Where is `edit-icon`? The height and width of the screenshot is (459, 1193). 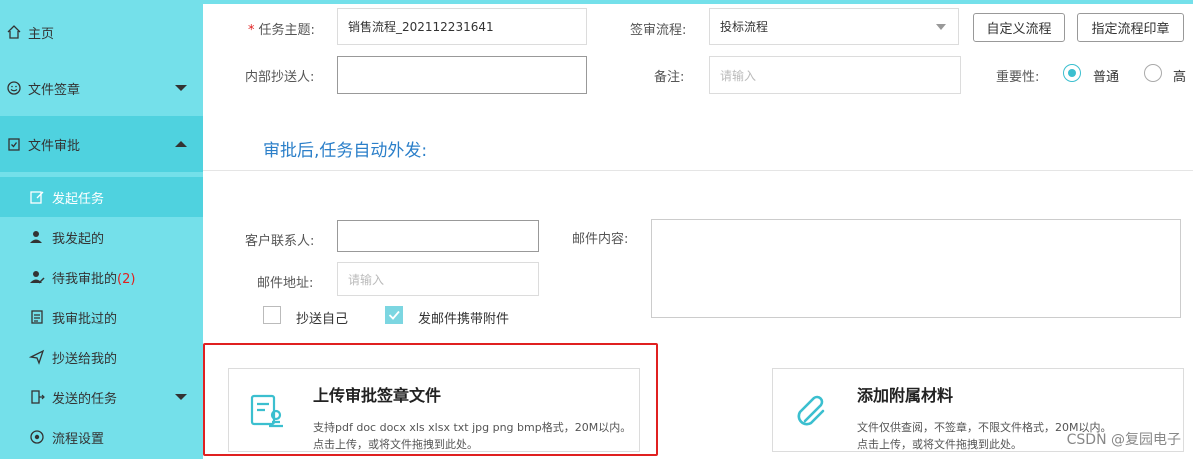 edit-icon is located at coordinates (37, 197).